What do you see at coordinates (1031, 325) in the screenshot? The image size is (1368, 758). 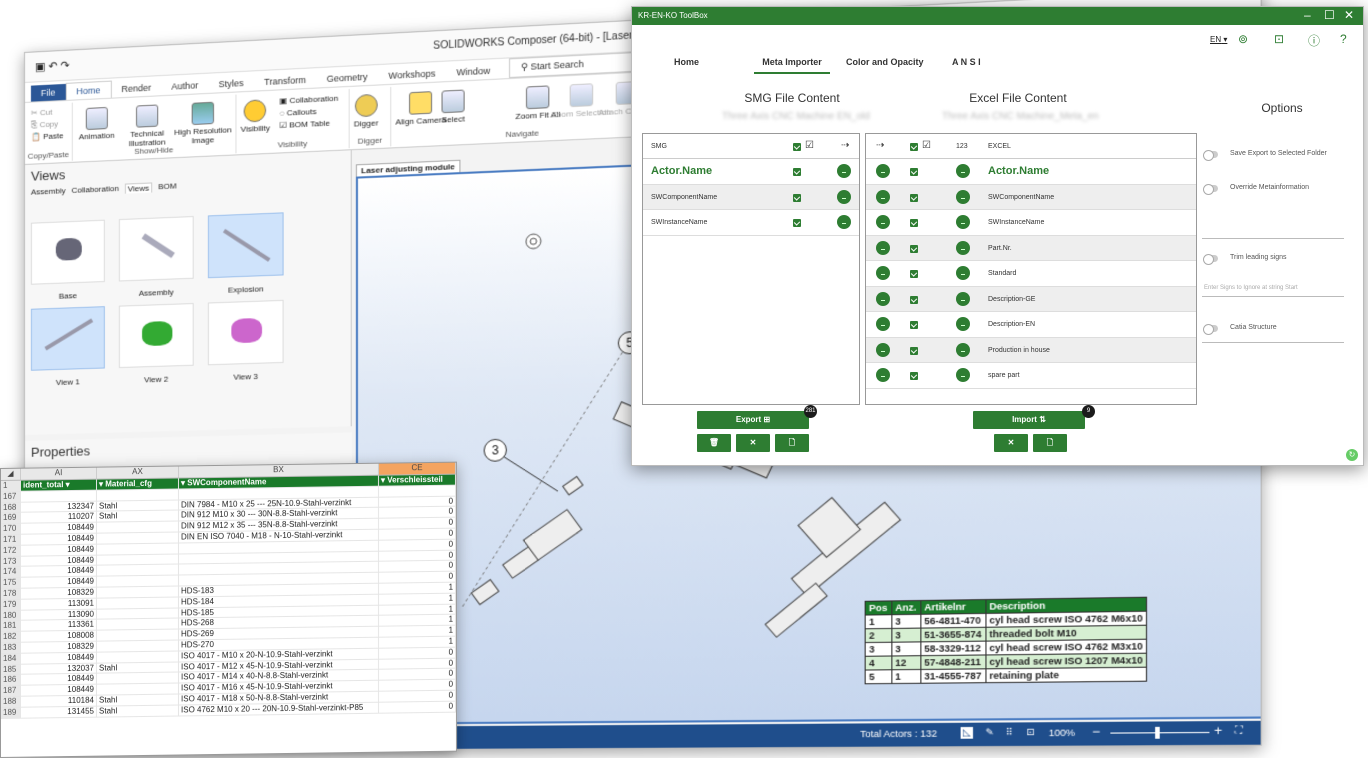 I see `excel-list-item: Description-EN` at bounding box center [1031, 325].